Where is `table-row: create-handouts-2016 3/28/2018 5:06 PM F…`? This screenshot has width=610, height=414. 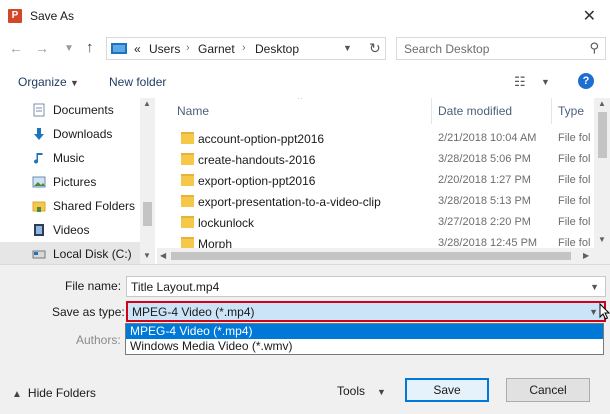 table-row: create-handouts-2016 3/28/2018 5:06 PM F… is located at coordinates (375, 160).